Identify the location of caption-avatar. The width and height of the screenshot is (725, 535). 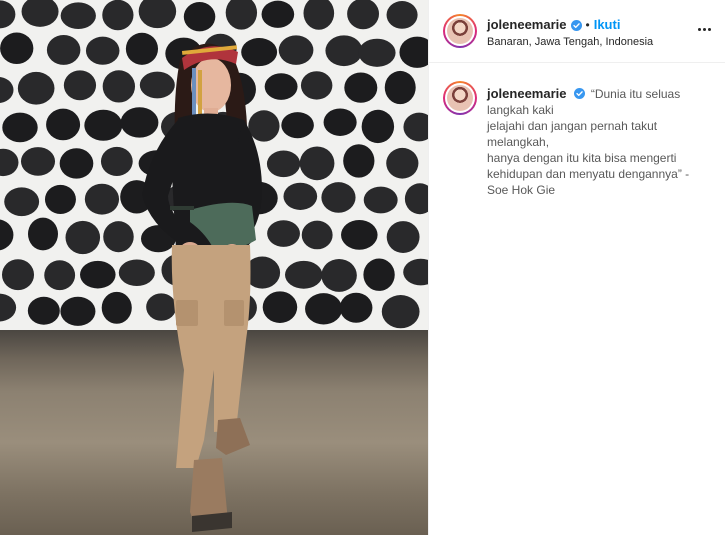
(460, 98).